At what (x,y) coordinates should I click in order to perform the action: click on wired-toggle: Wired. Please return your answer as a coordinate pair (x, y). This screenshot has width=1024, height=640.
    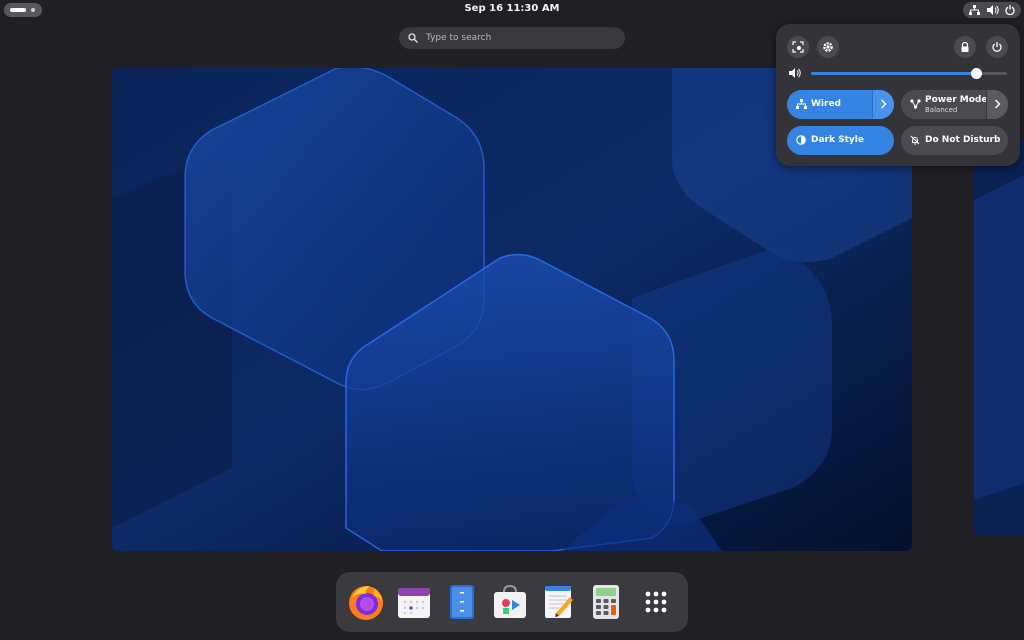
    Looking at the image, I should click on (840, 104).